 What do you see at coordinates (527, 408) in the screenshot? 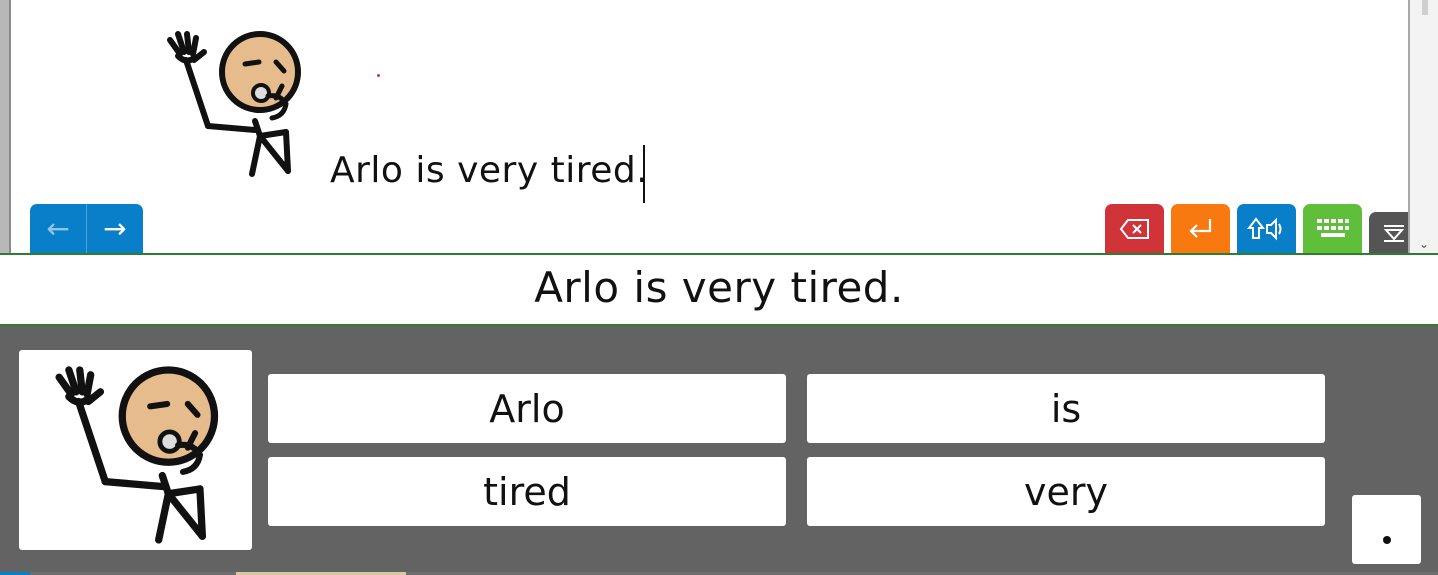
I see `word-button-arlo: Arlo` at bounding box center [527, 408].